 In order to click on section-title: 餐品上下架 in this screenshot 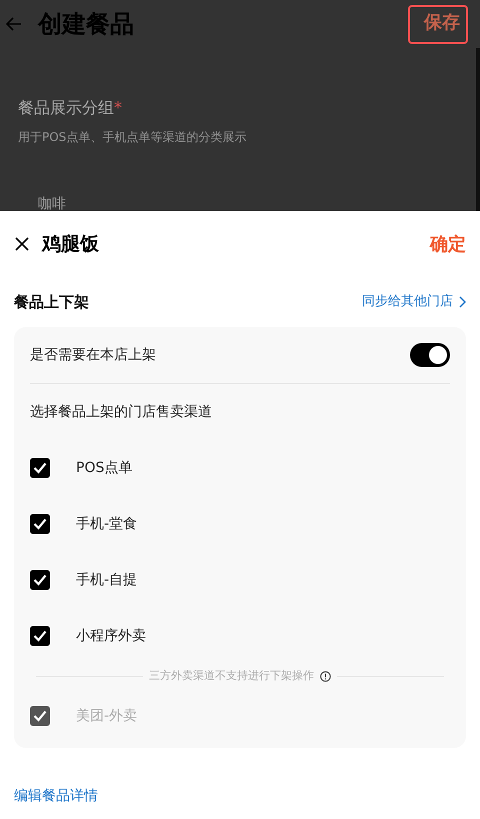, I will do `click(51, 302)`.